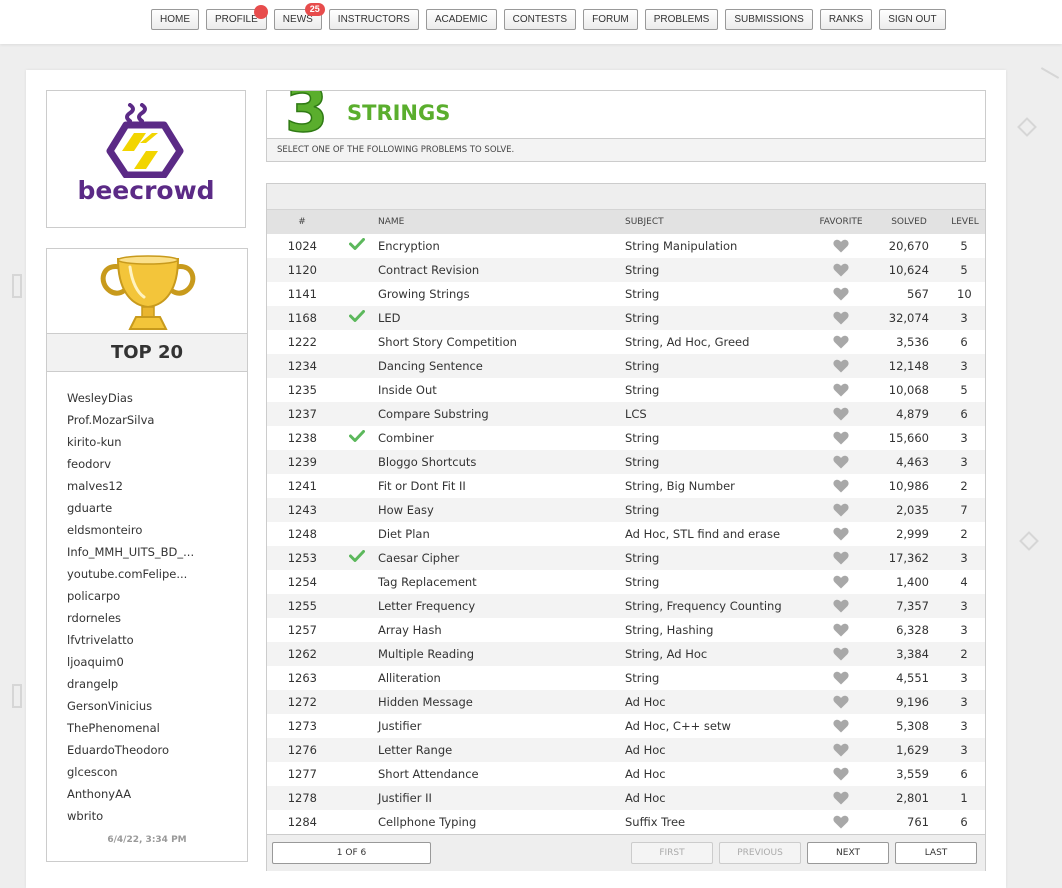 The height and width of the screenshot is (888, 1062). I want to click on problem-name-link: Fit or Dont Fit II, so click(422, 486).